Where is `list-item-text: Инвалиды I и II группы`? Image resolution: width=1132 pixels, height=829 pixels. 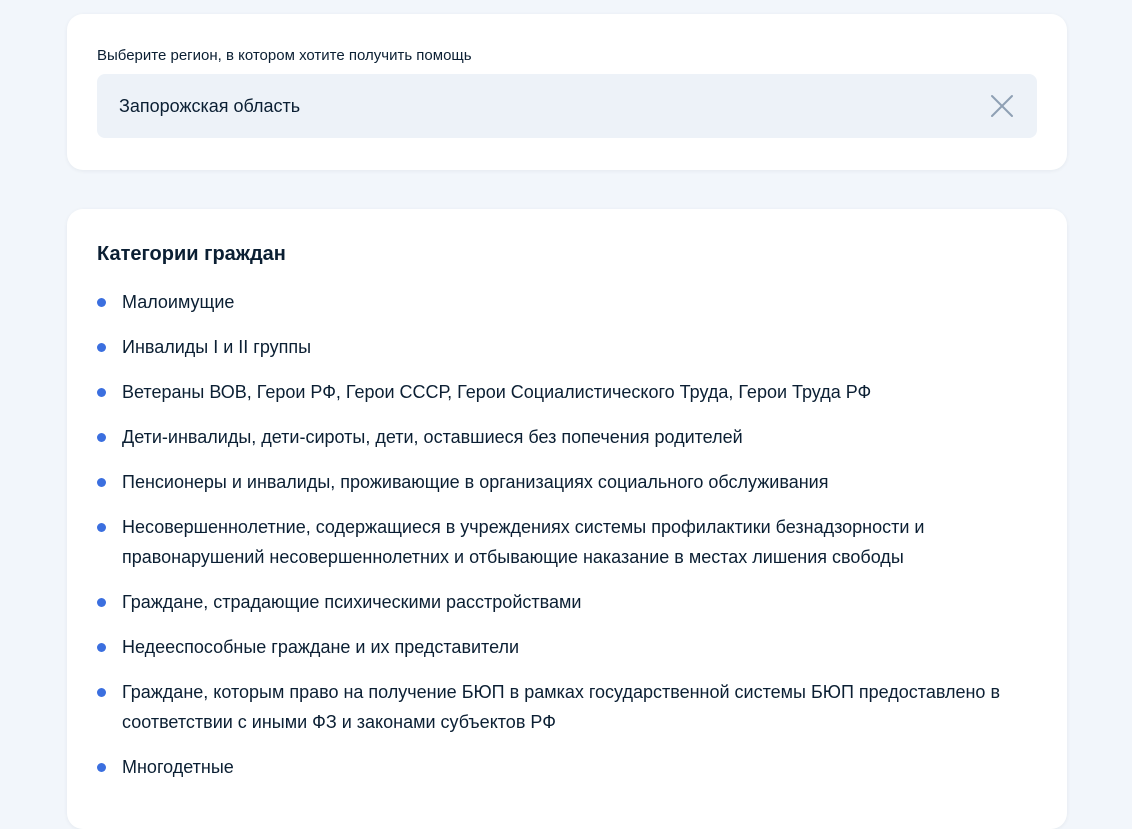
list-item-text: Инвалиды I и II группы is located at coordinates (217, 347).